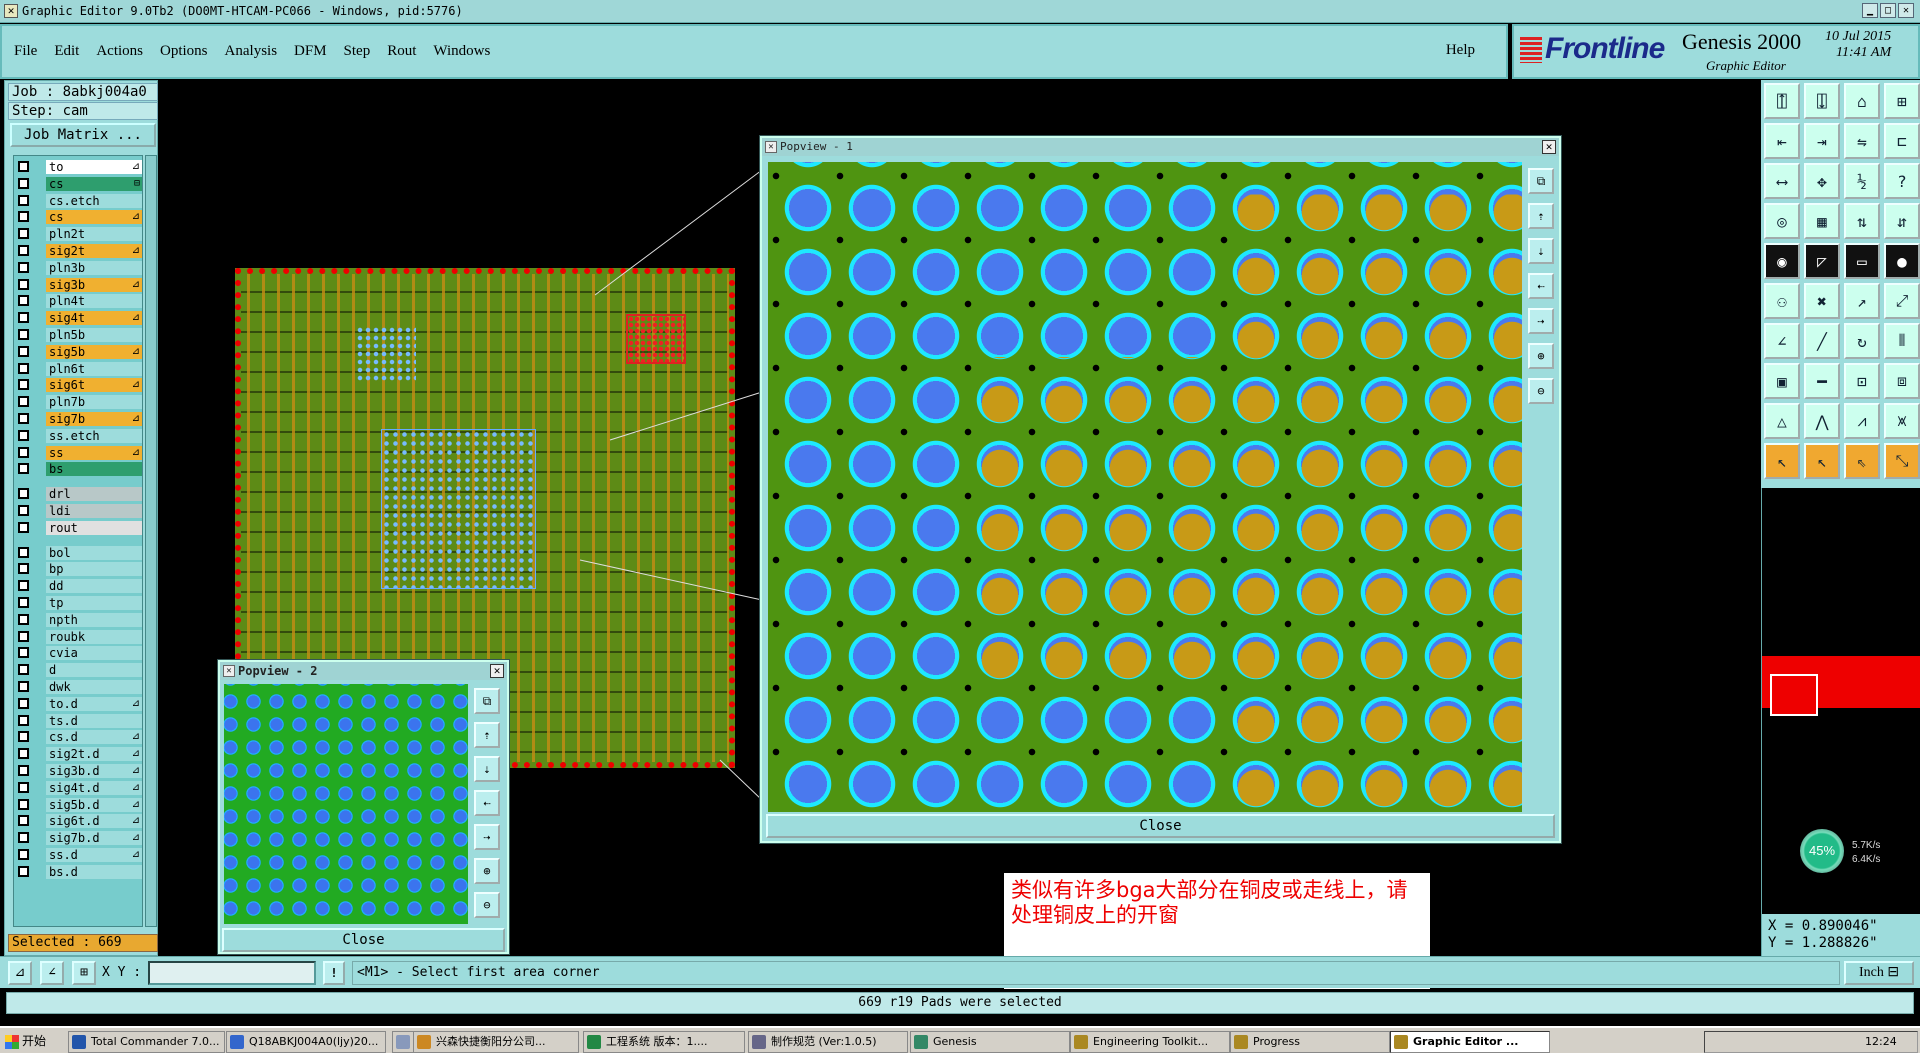  I want to click on help-icon: ?, so click(1902, 181).